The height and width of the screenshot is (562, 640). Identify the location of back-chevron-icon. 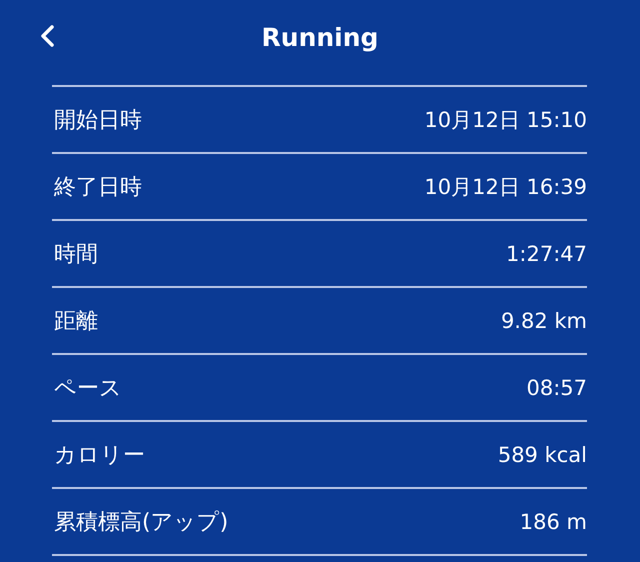
(47, 36).